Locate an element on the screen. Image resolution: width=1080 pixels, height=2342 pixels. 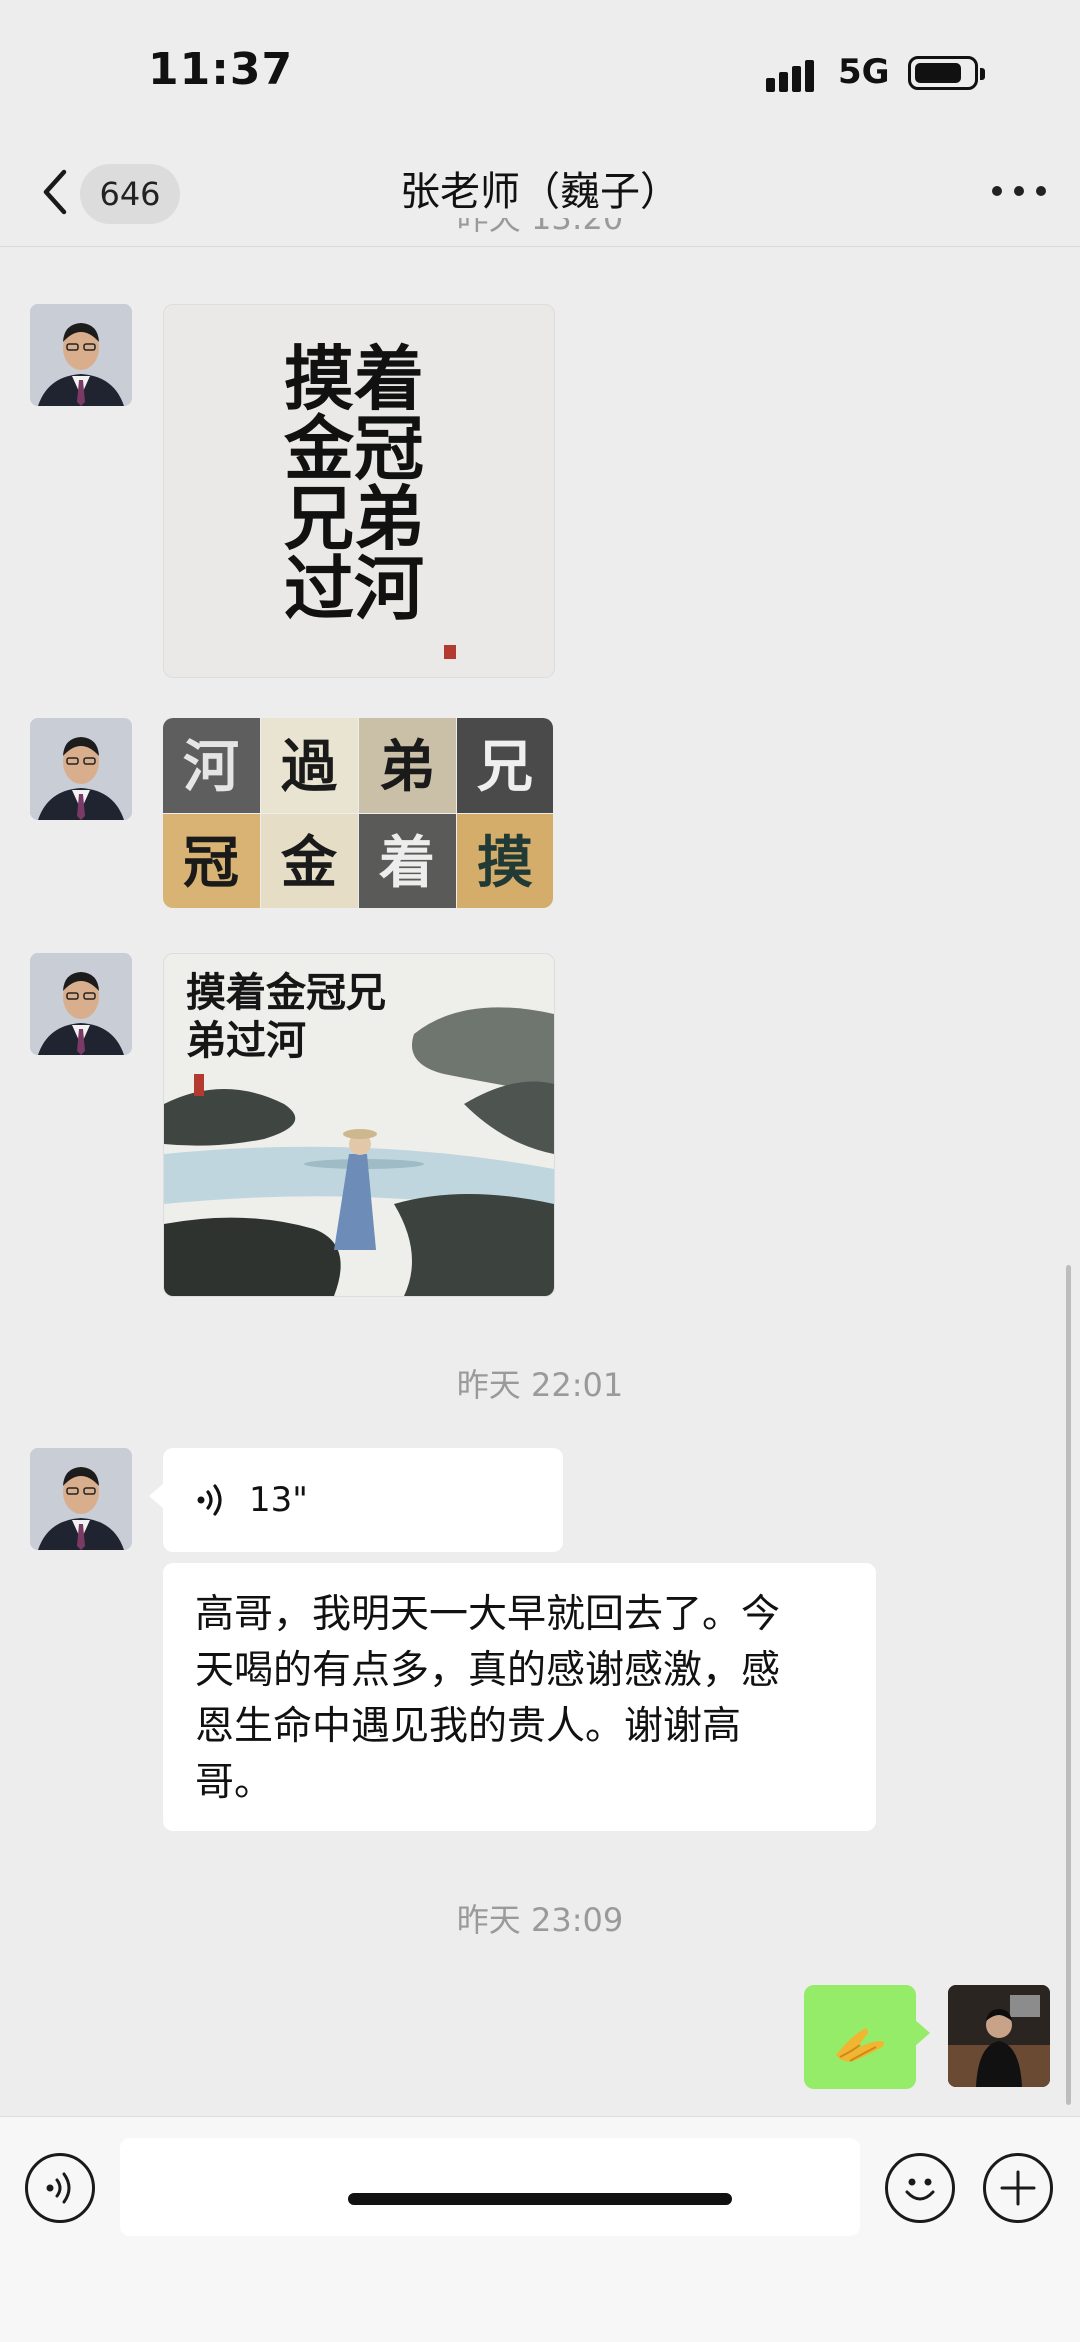
message-input is located at coordinates (490, 2187).